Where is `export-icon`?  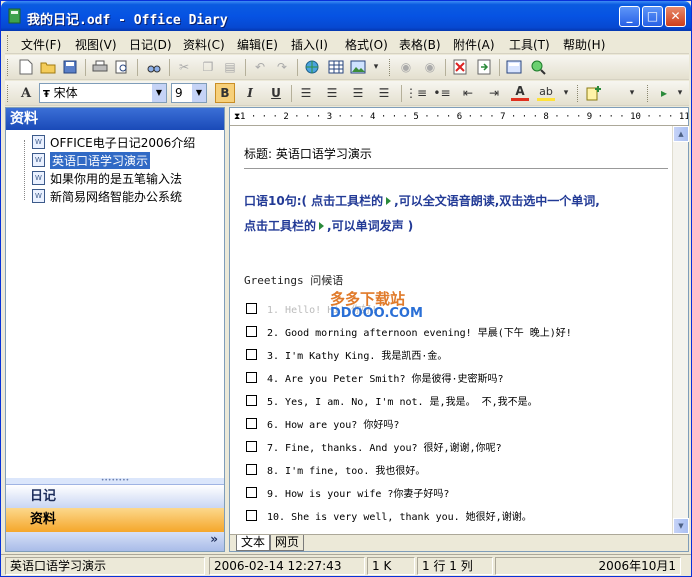 export-icon is located at coordinates (484, 67).